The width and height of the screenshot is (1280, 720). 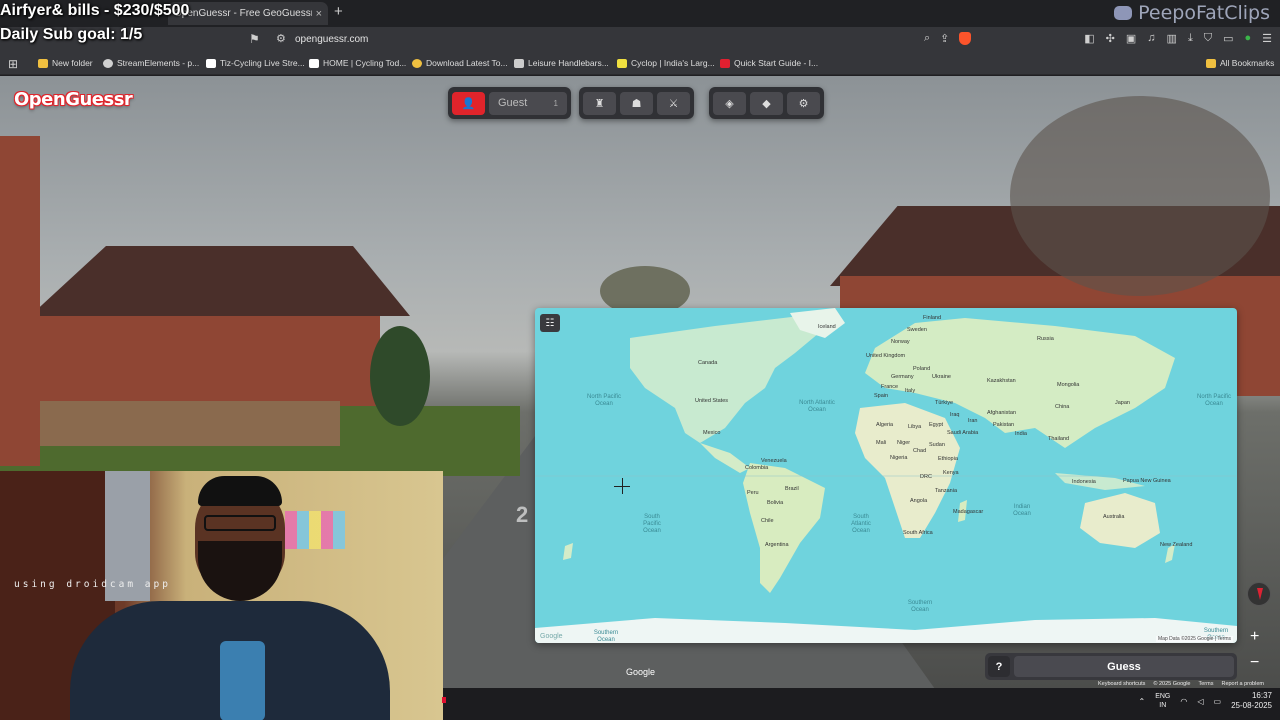 I want to click on map-country-label: Italy, so click(x=910, y=391).